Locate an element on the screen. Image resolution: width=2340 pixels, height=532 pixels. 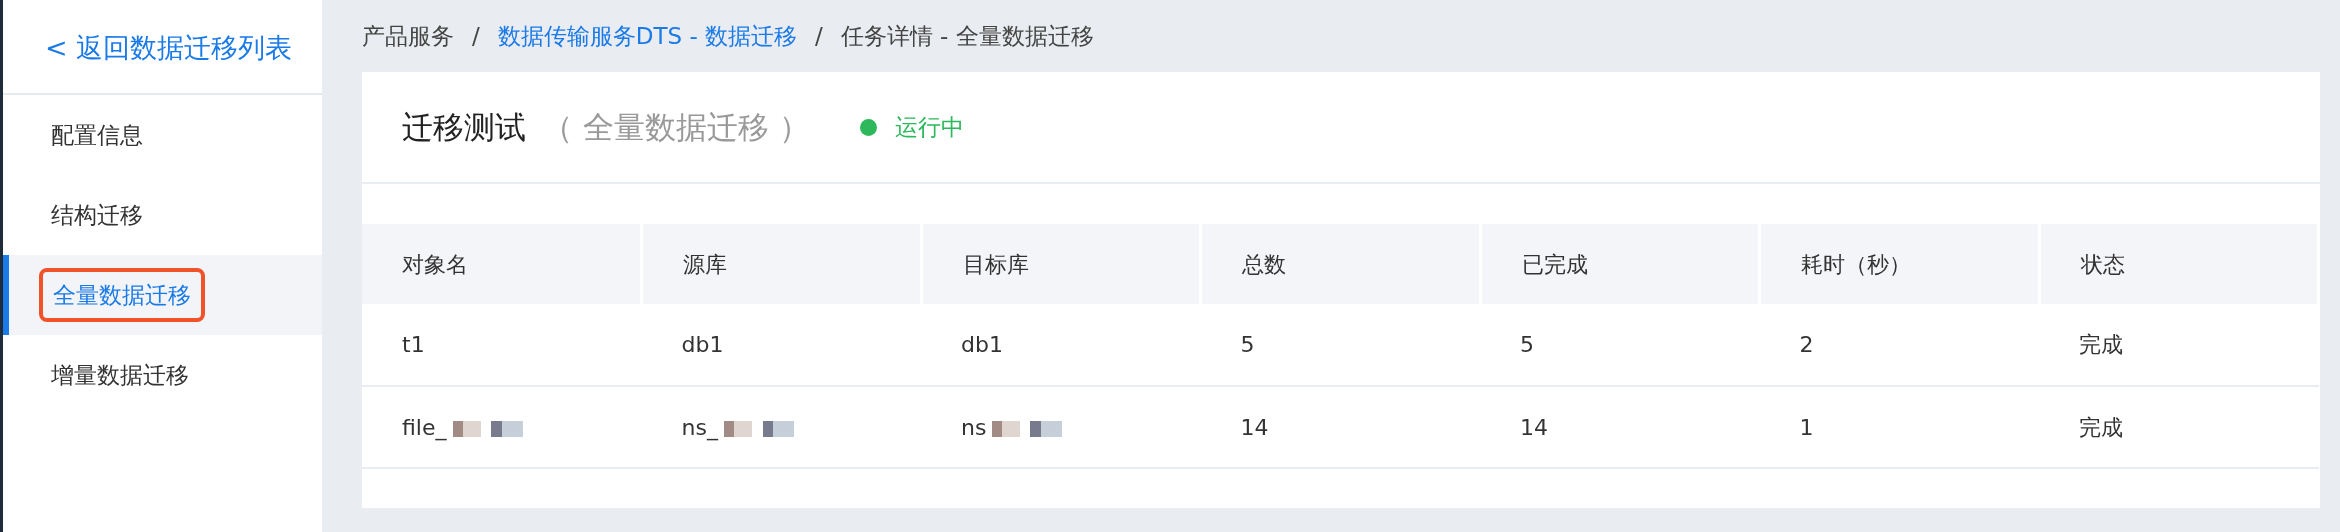
table-cell: ns is located at coordinates (974, 427).